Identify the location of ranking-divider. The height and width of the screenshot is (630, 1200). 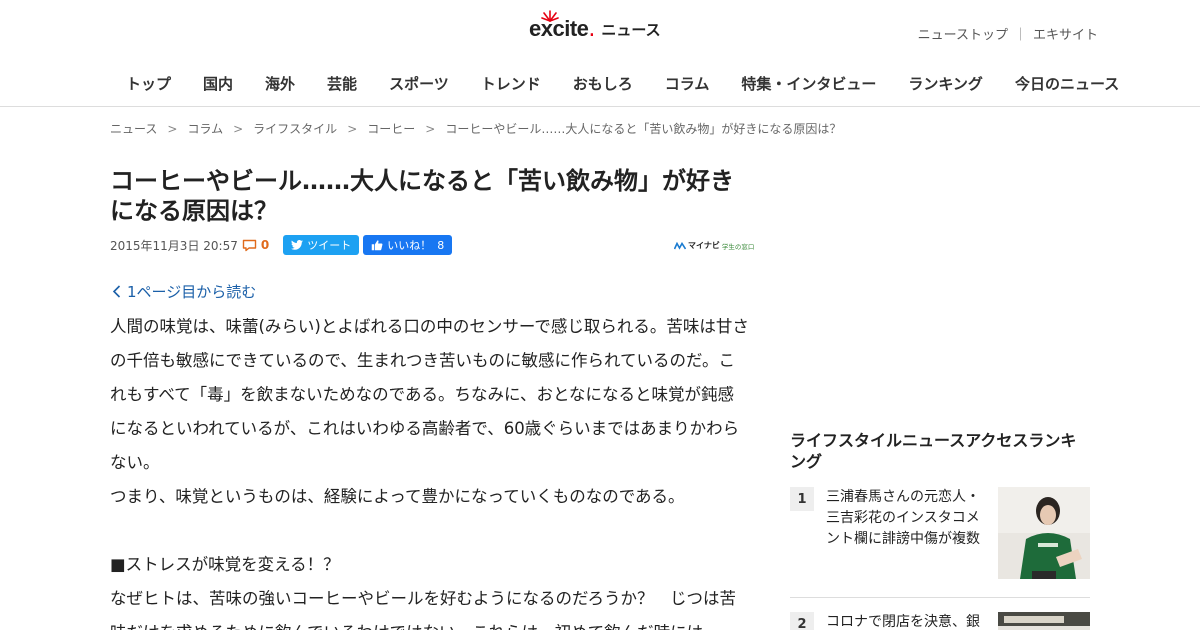
(940, 597).